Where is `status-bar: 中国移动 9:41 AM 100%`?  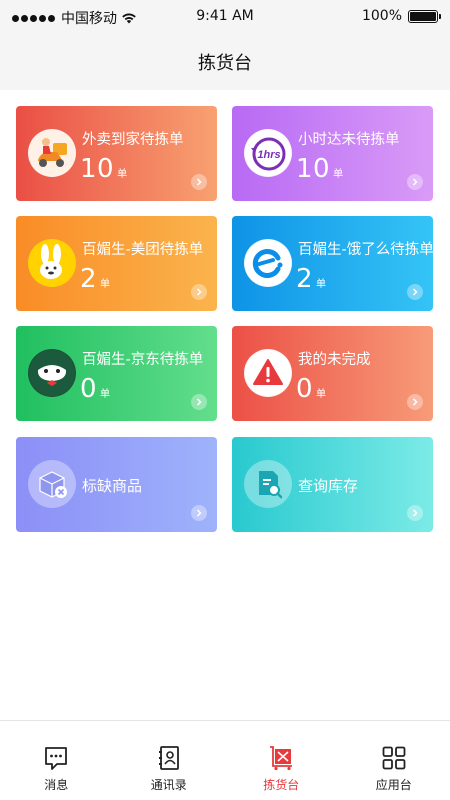
status-bar: 中国移动 9:41 AM 100% is located at coordinates (225, 17).